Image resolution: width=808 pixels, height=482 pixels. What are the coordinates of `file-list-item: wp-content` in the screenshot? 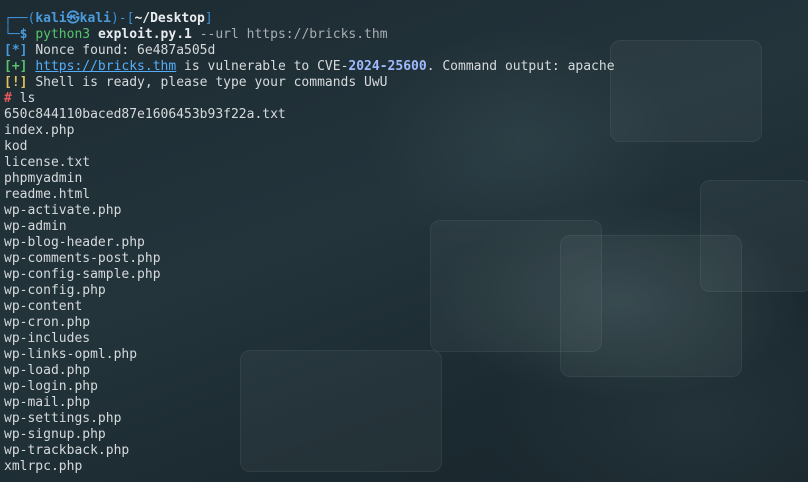 It's located at (43, 306).